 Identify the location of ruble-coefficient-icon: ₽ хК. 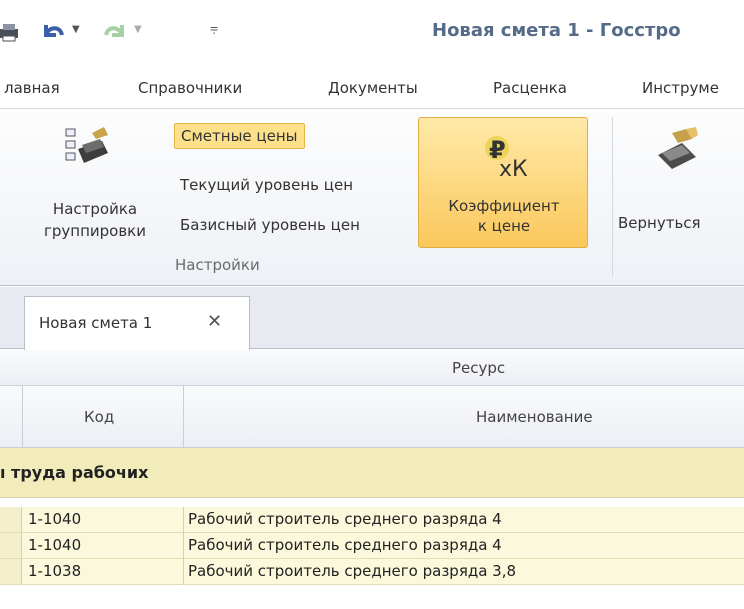
(505, 158).